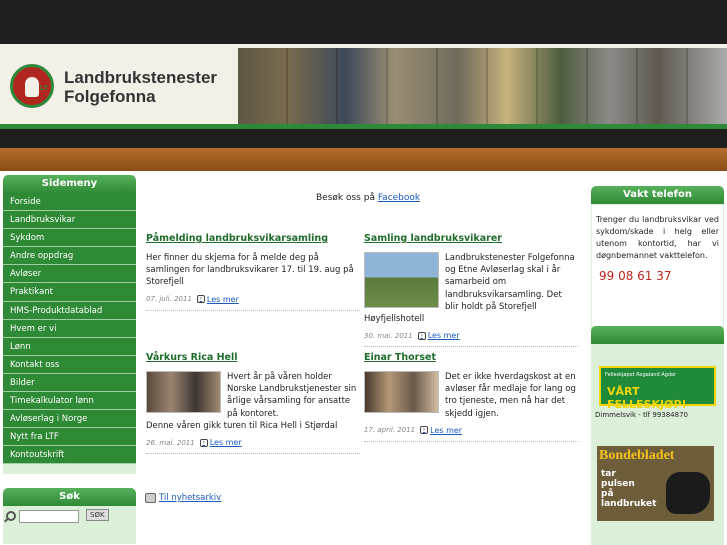 The width and height of the screenshot is (727, 545). What do you see at coordinates (41, 88) in the screenshot?
I see `logo-text: NLT` at bounding box center [41, 88].